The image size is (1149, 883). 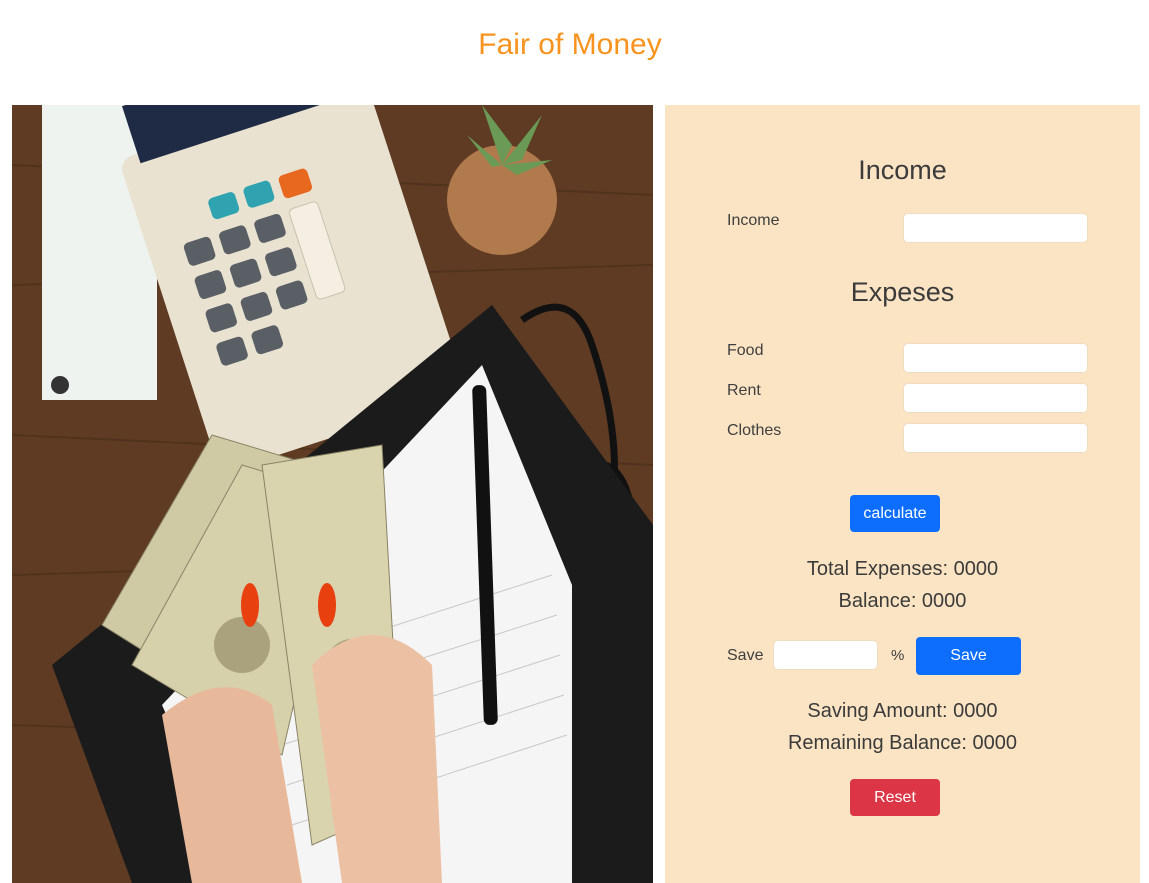 I want to click on food-input, so click(x=995, y=358).